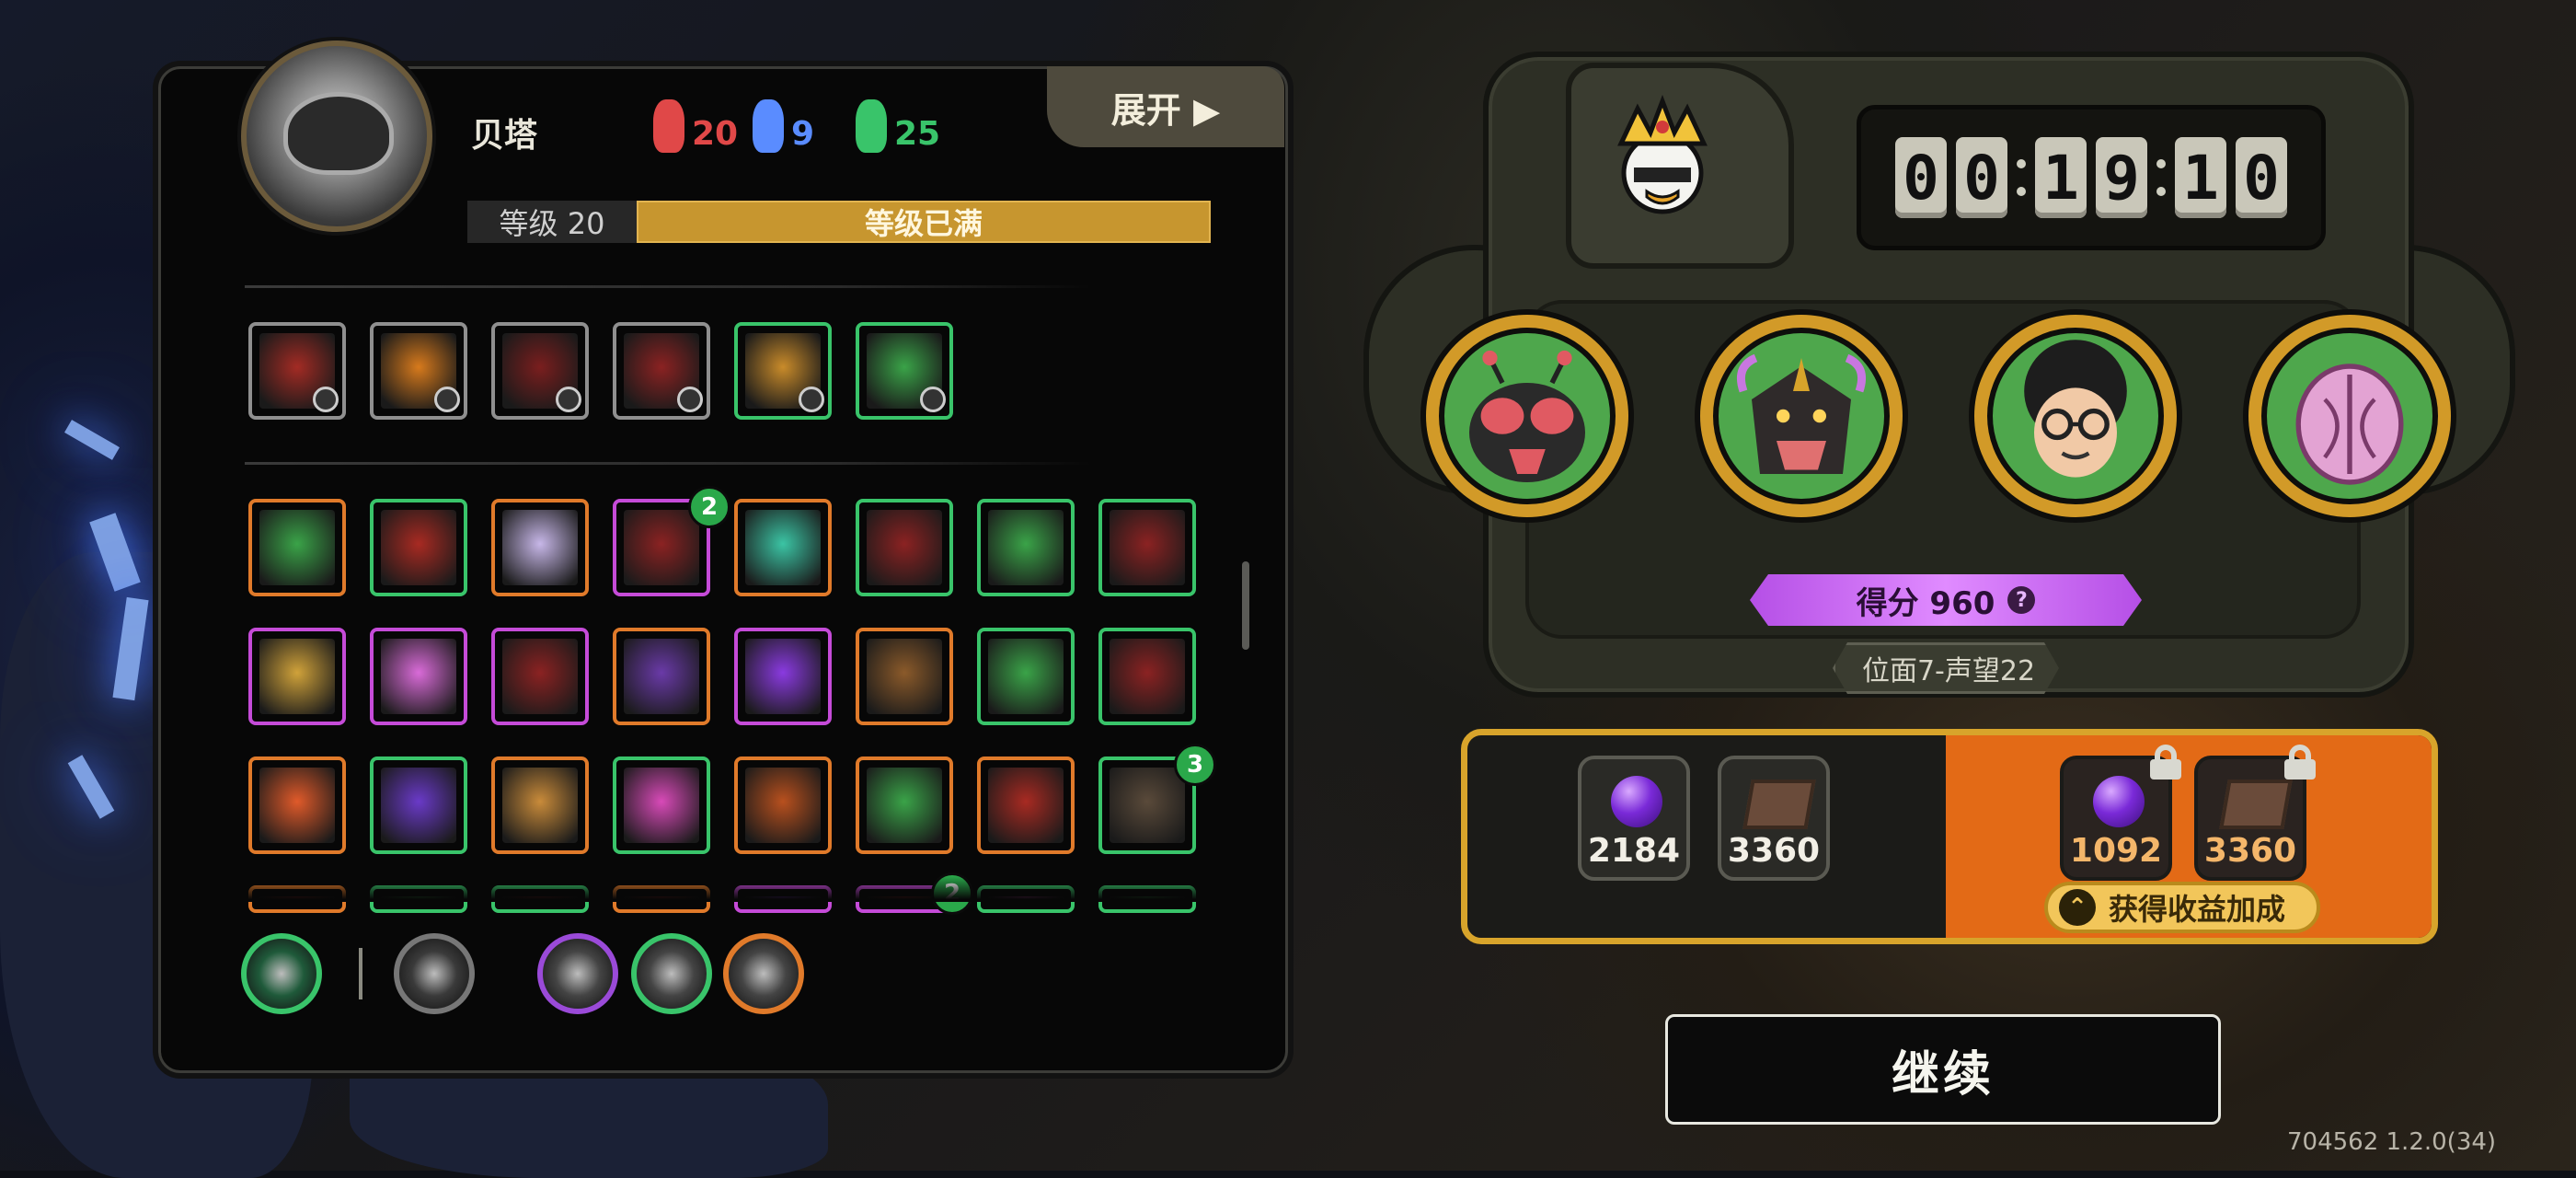 The height and width of the screenshot is (1178, 2576). I want to click on double-chevron-up-icon: ⌃, so click(2077, 907).